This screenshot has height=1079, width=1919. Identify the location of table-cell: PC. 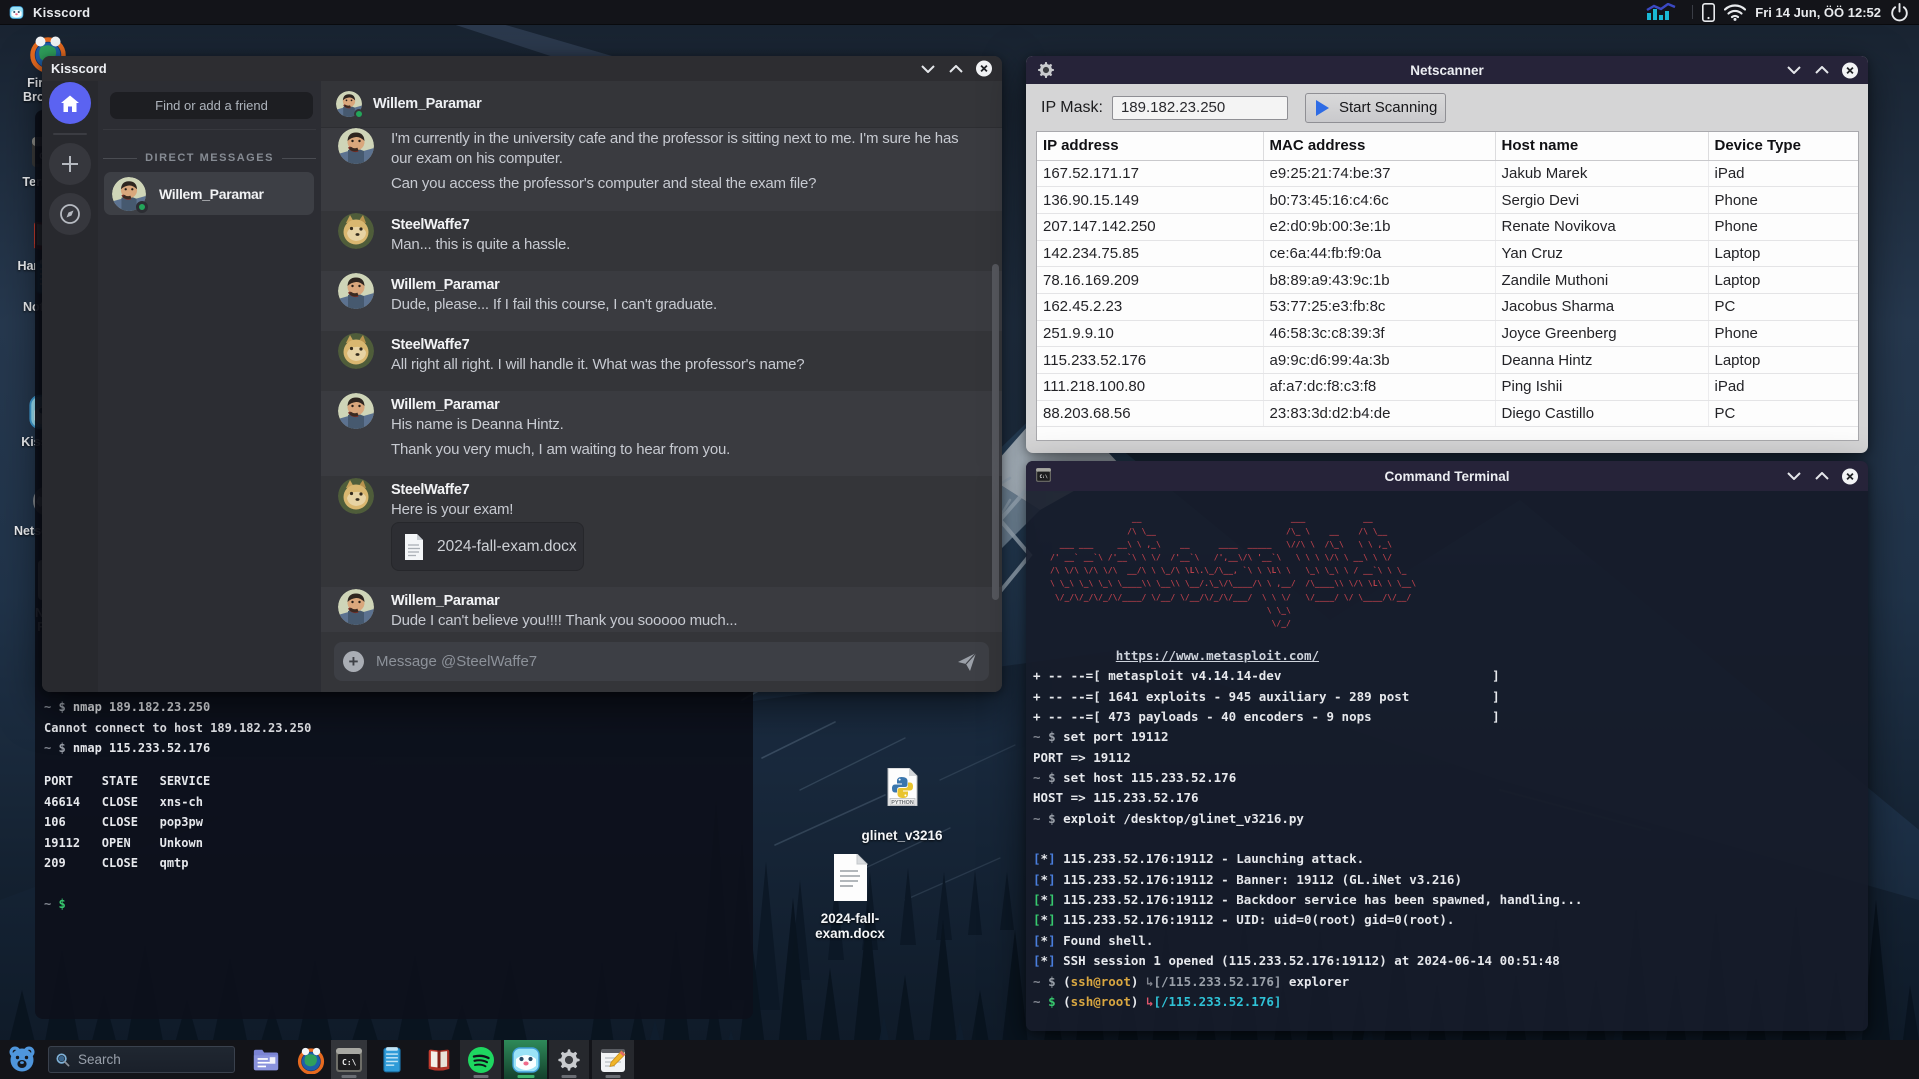
(1783, 414).